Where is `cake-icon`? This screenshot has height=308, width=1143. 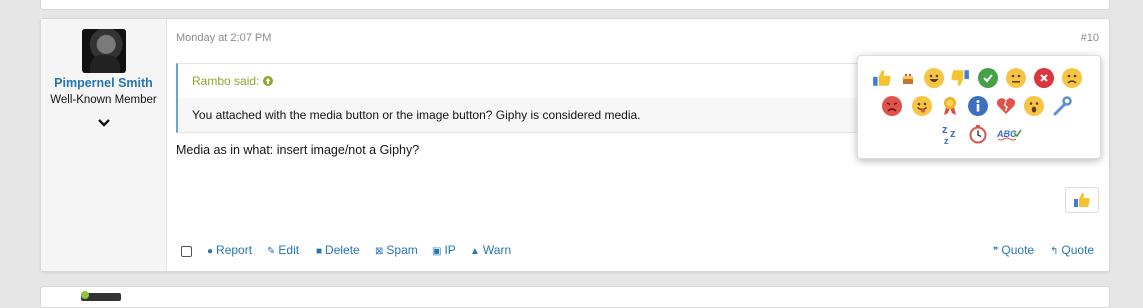 cake-icon is located at coordinates (908, 78).